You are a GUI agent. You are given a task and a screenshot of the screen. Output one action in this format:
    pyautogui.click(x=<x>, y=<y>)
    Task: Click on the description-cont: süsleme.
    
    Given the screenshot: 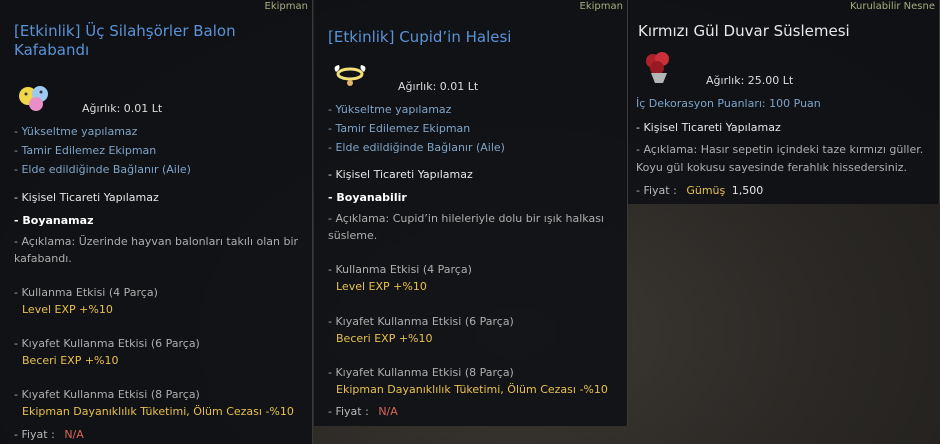 What is the action you would take?
    pyautogui.click(x=353, y=235)
    